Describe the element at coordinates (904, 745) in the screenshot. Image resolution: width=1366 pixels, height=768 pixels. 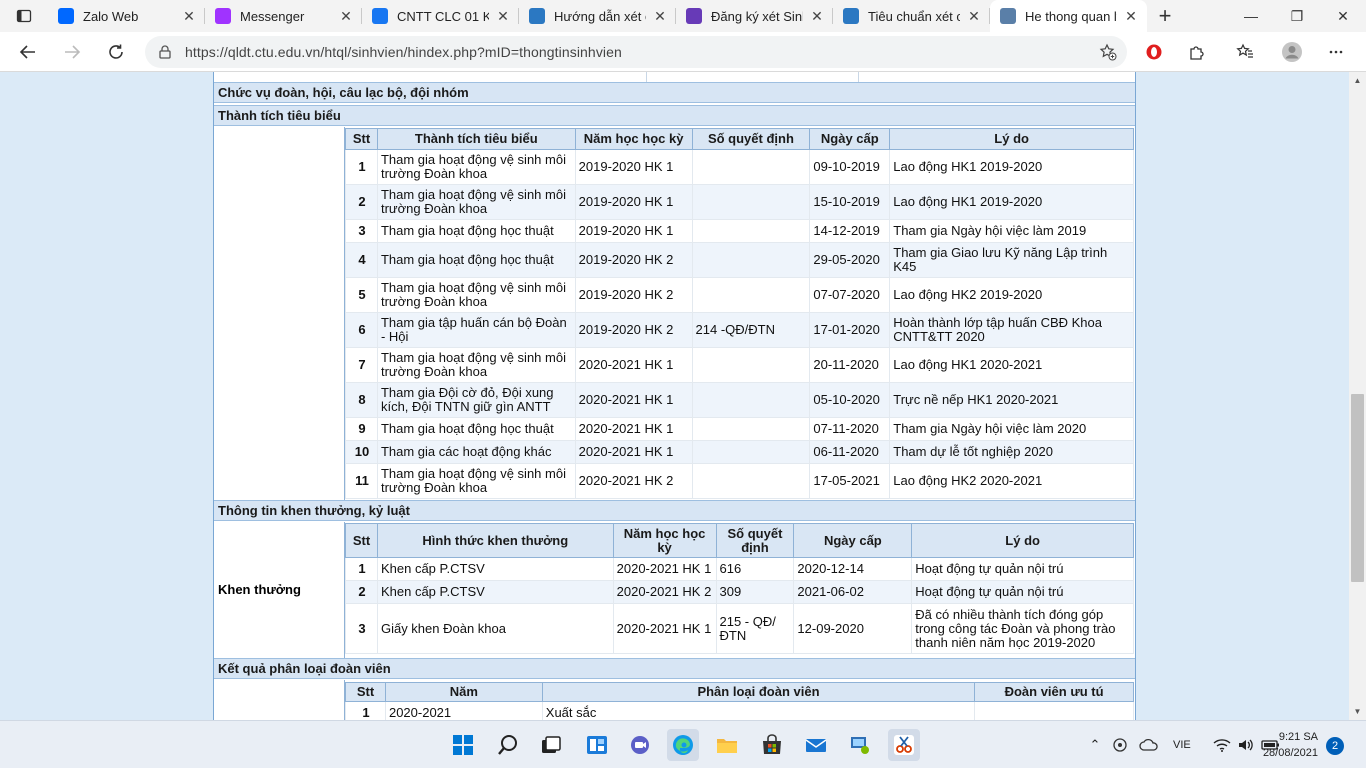
I see `snipping-tool-button` at that location.